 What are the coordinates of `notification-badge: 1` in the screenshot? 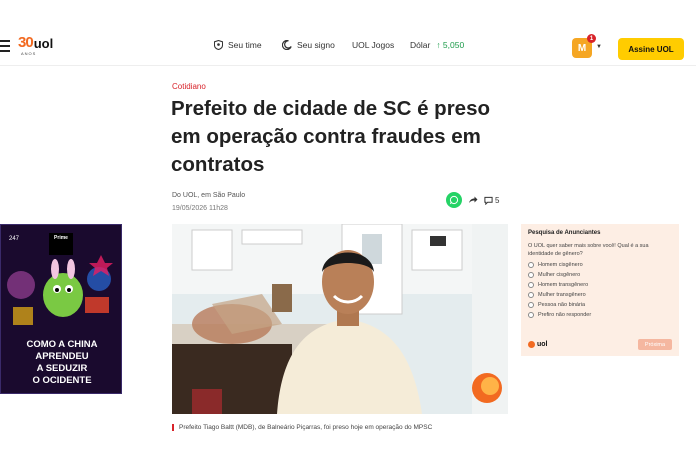 It's located at (591, 38).